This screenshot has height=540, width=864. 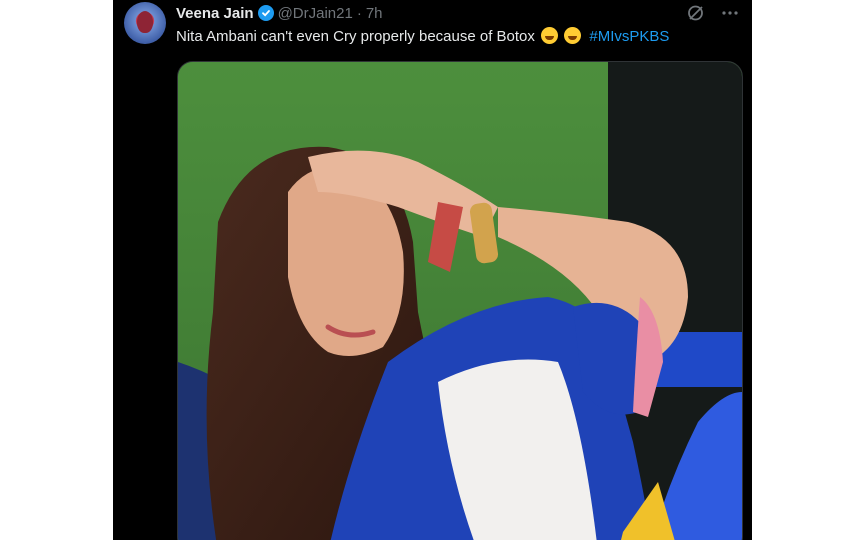 What do you see at coordinates (696, 13) in the screenshot?
I see `grok-icon` at bounding box center [696, 13].